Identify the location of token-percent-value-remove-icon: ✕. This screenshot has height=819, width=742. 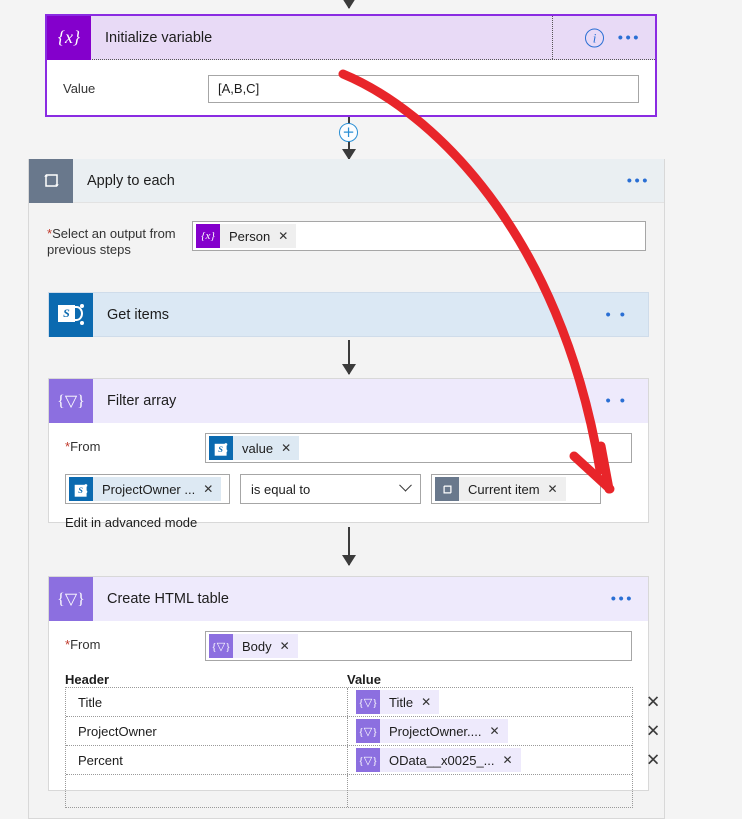
(512, 760).